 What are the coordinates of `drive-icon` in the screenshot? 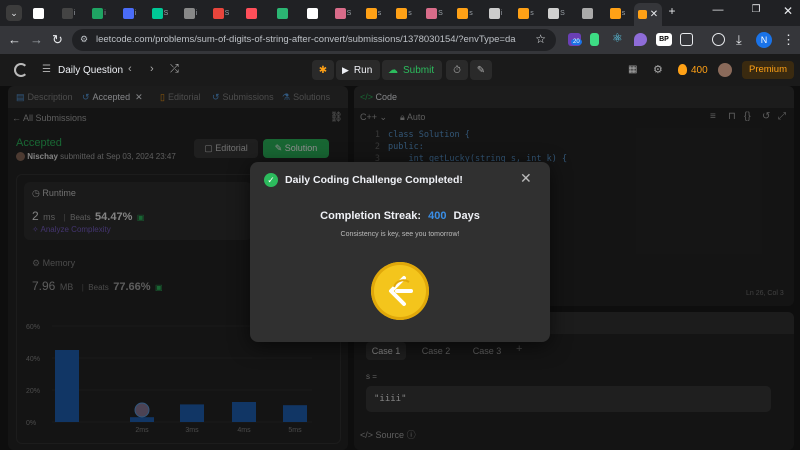 It's located at (98, 13).